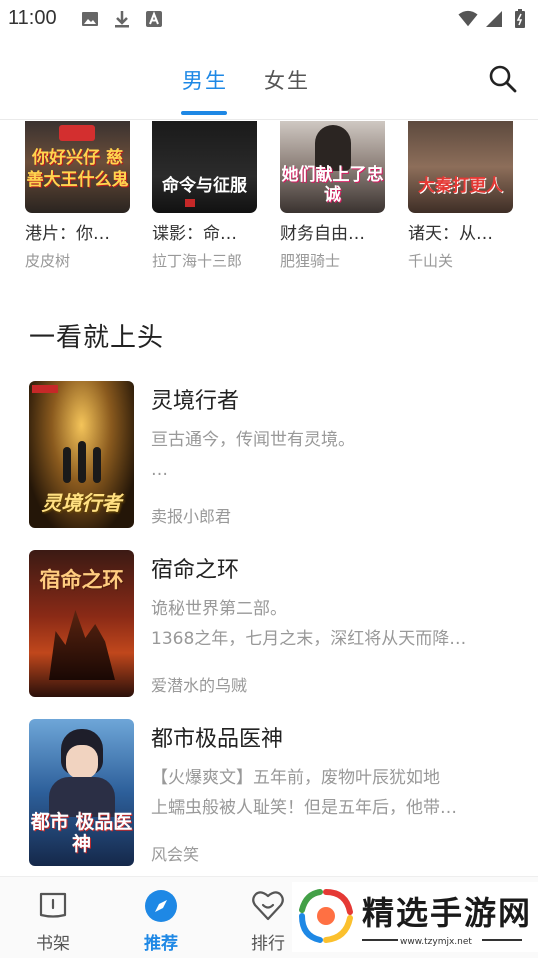 The width and height of the screenshot is (538, 958). Describe the element at coordinates (195, 401) in the screenshot. I see `book-title: 灵境行者` at that location.